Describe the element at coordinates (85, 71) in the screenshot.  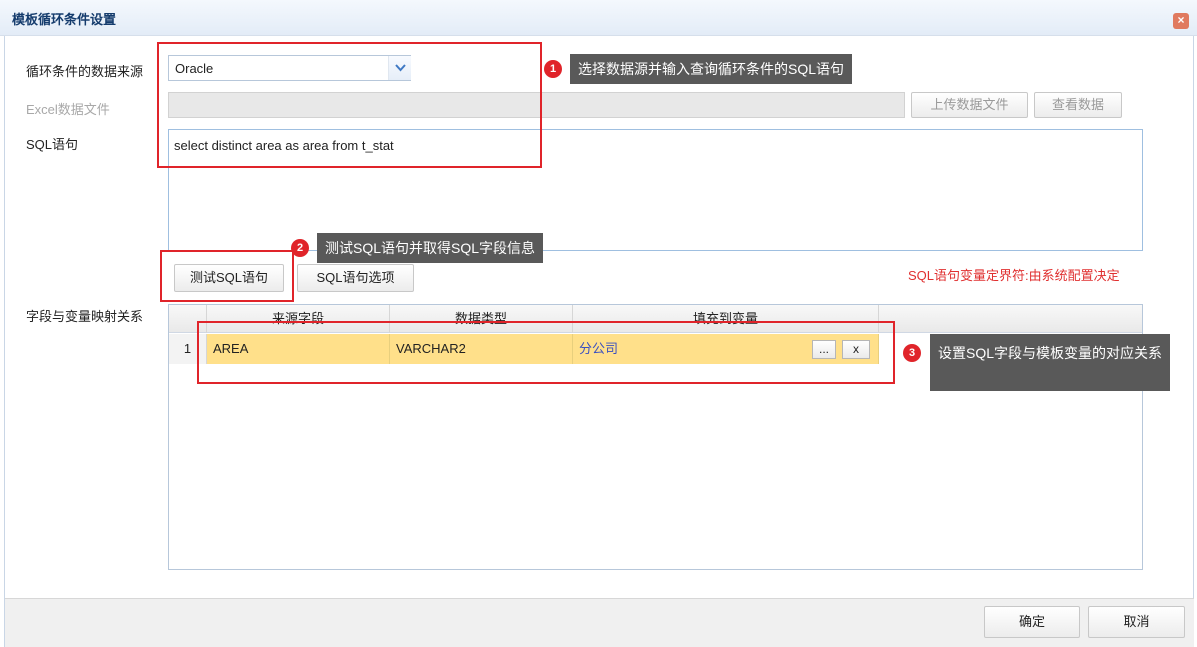
I see `datasource-label: 循环条件的数据来源` at that location.